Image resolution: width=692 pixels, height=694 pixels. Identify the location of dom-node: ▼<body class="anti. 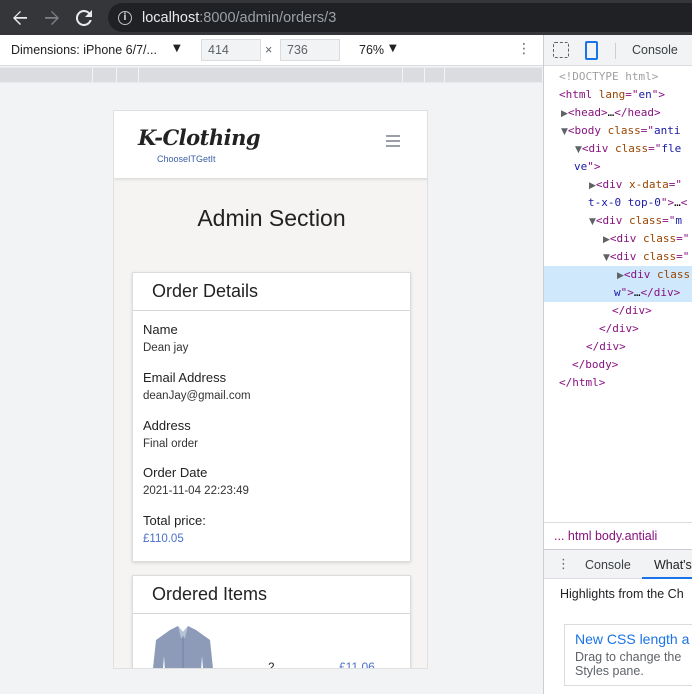
(618, 131).